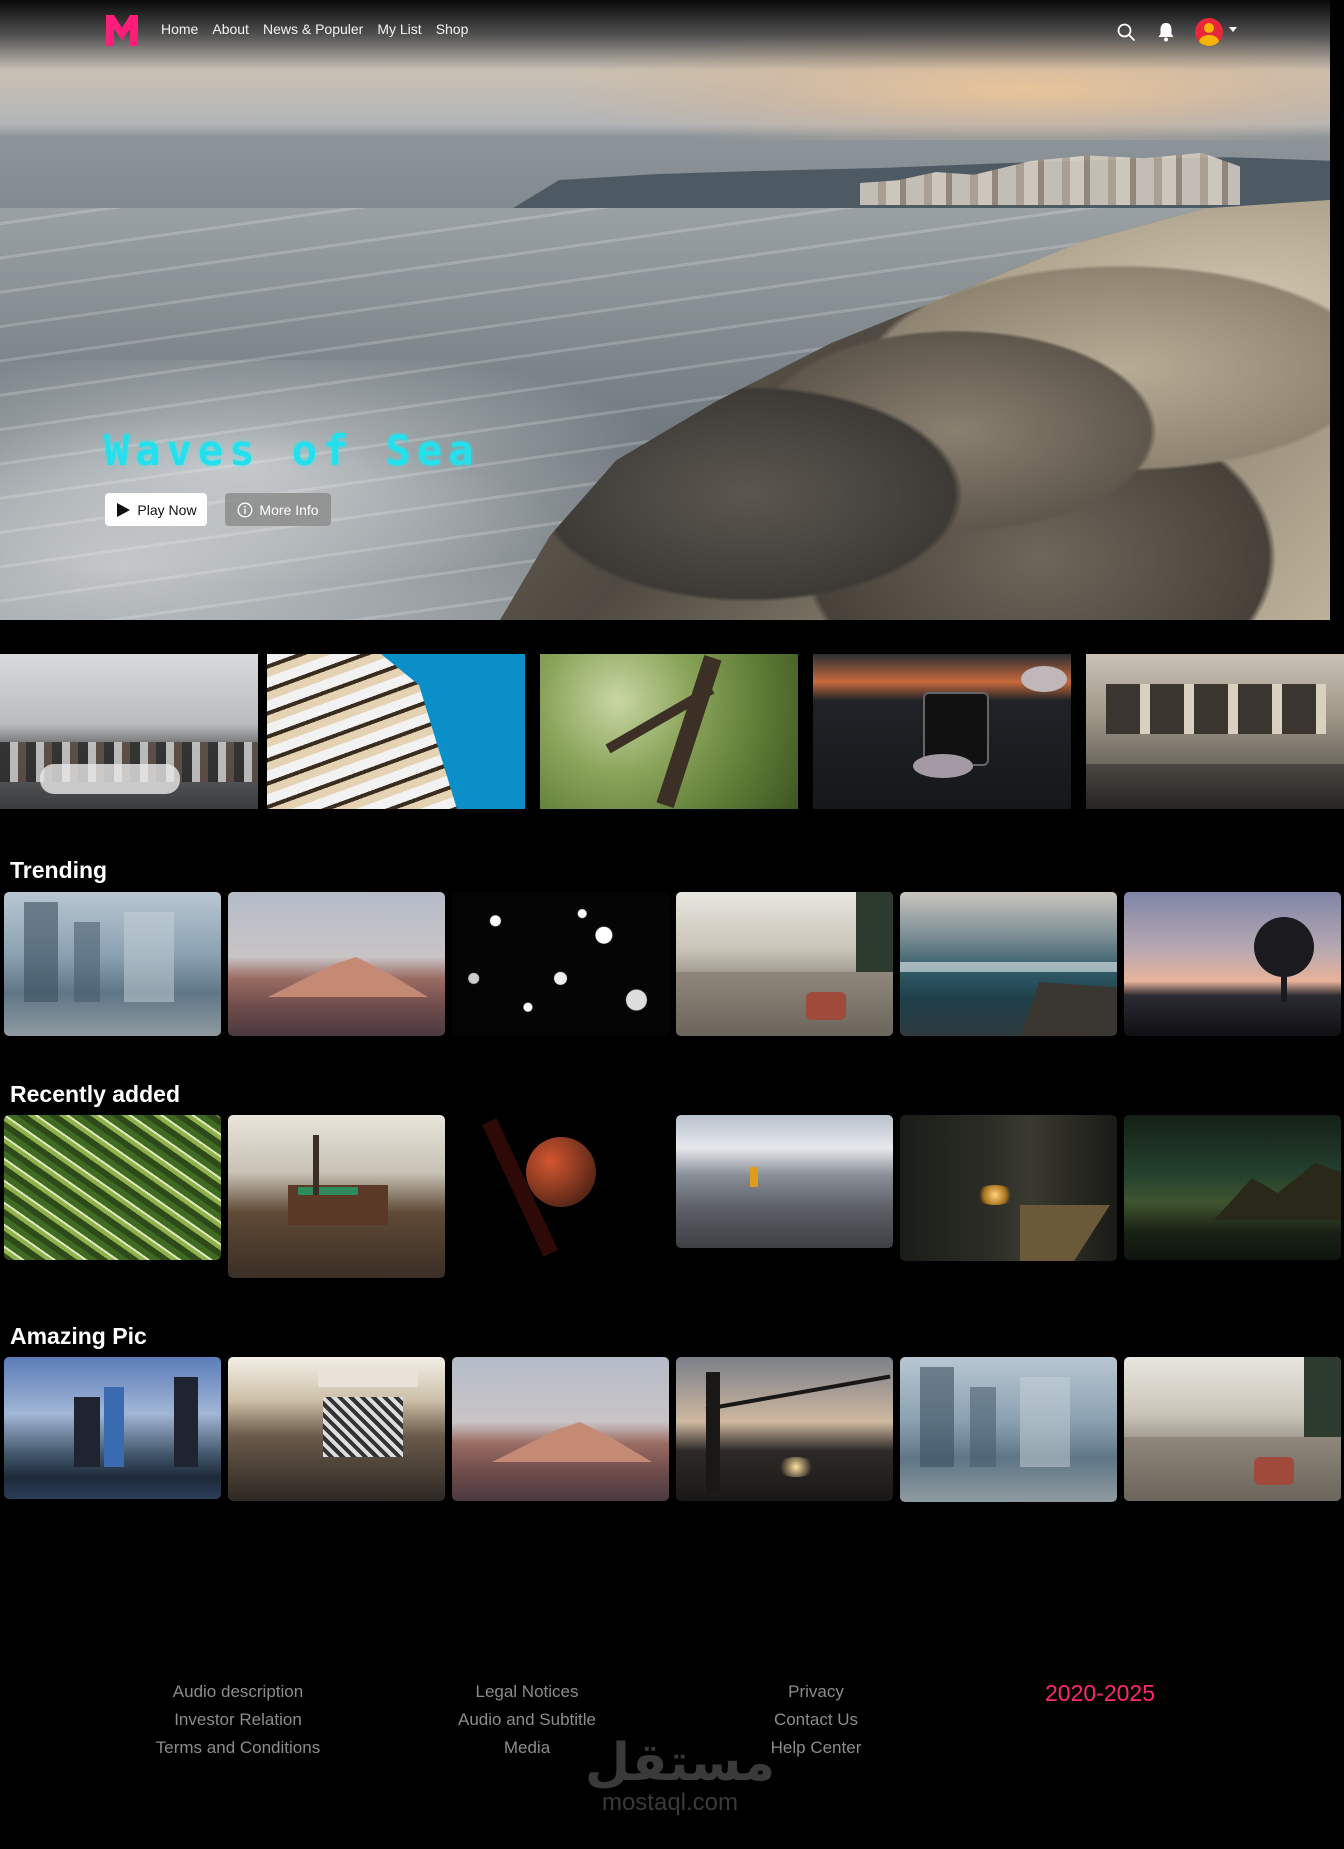 This screenshot has height=1849, width=1344. Describe the element at coordinates (167, 509) in the screenshot. I see `play-now-label: Play Now` at that location.